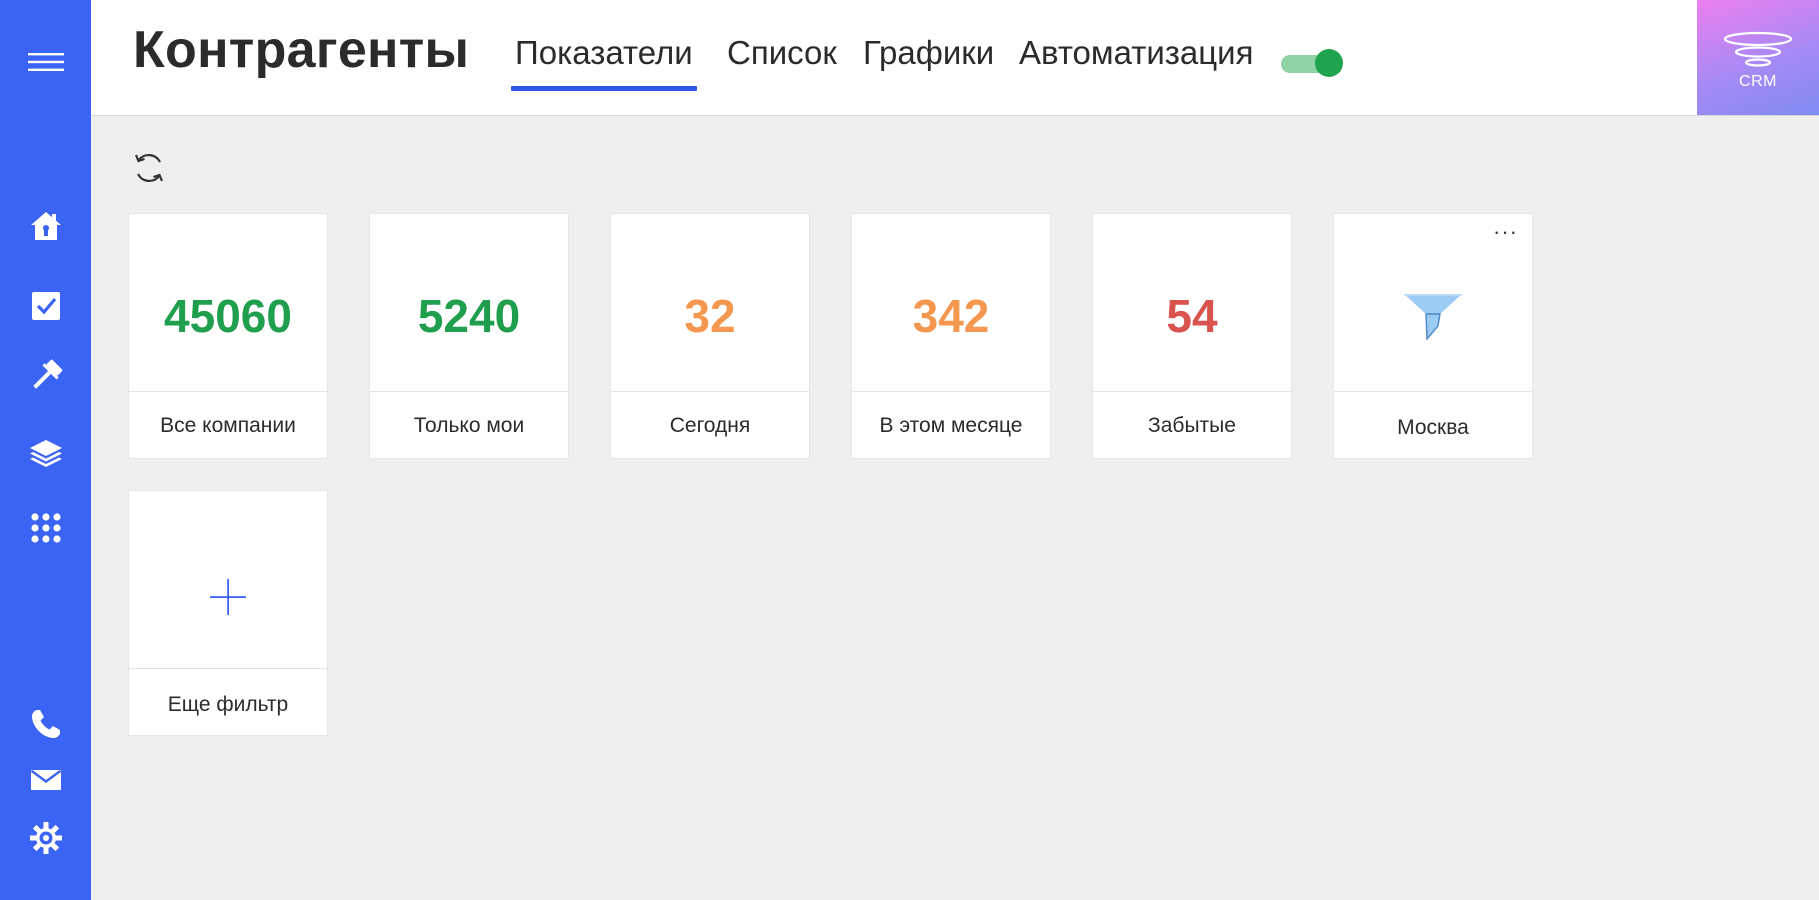  I want to click on metric-label: Забытые, so click(1192, 425).